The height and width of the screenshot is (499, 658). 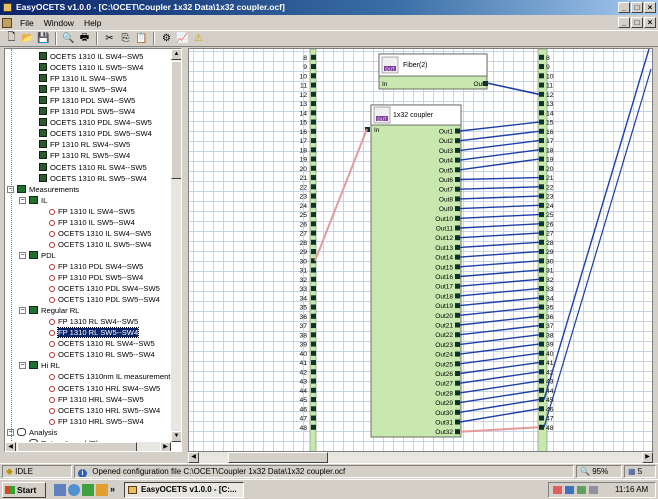 I want to click on menu-help: Help, so click(x=92, y=23).